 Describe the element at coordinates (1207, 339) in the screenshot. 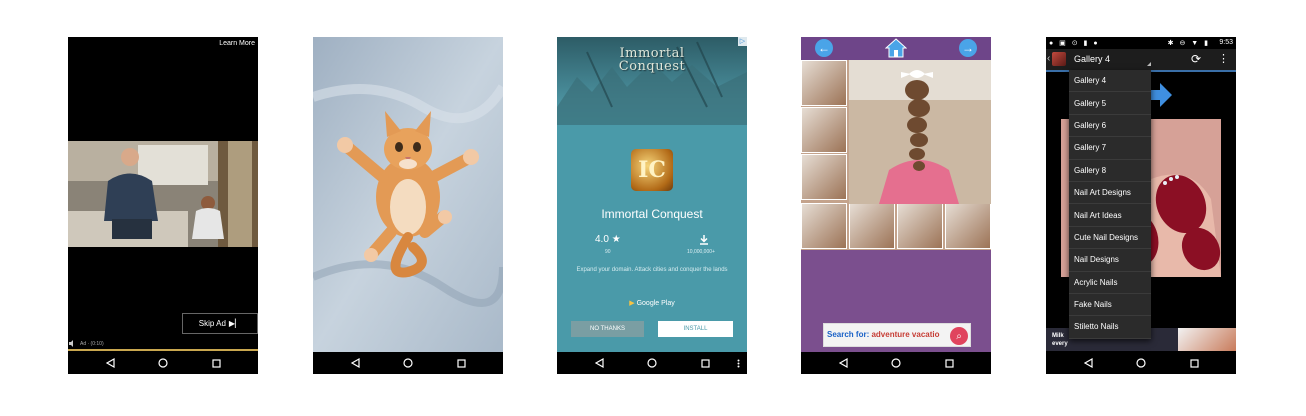

I see `ad-image` at that location.